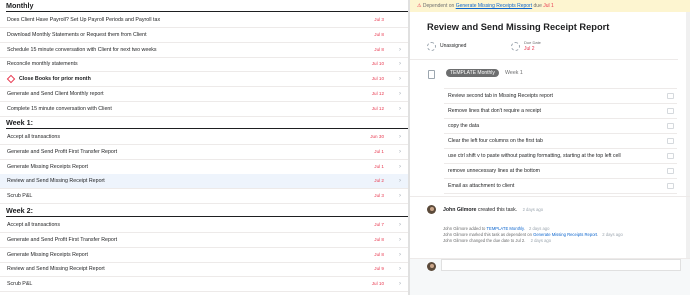  What do you see at coordinates (204, 65) in the screenshot?
I see `task-row: Reconcile monthly statements Jul 10 ›` at bounding box center [204, 65].